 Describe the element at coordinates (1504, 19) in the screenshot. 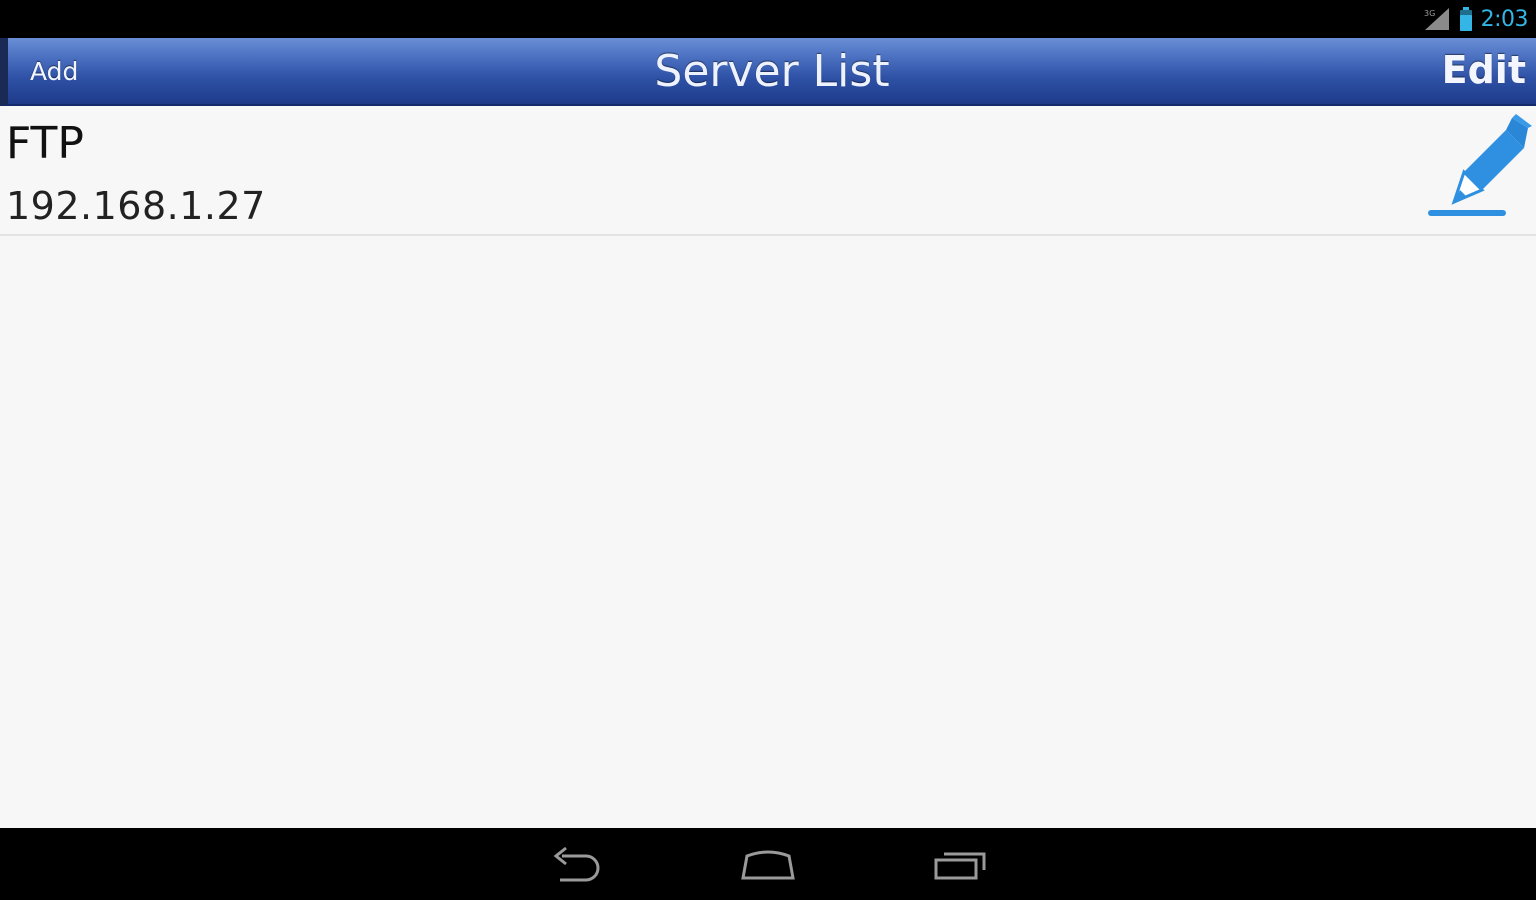

I see `status-time: 2:03` at that location.